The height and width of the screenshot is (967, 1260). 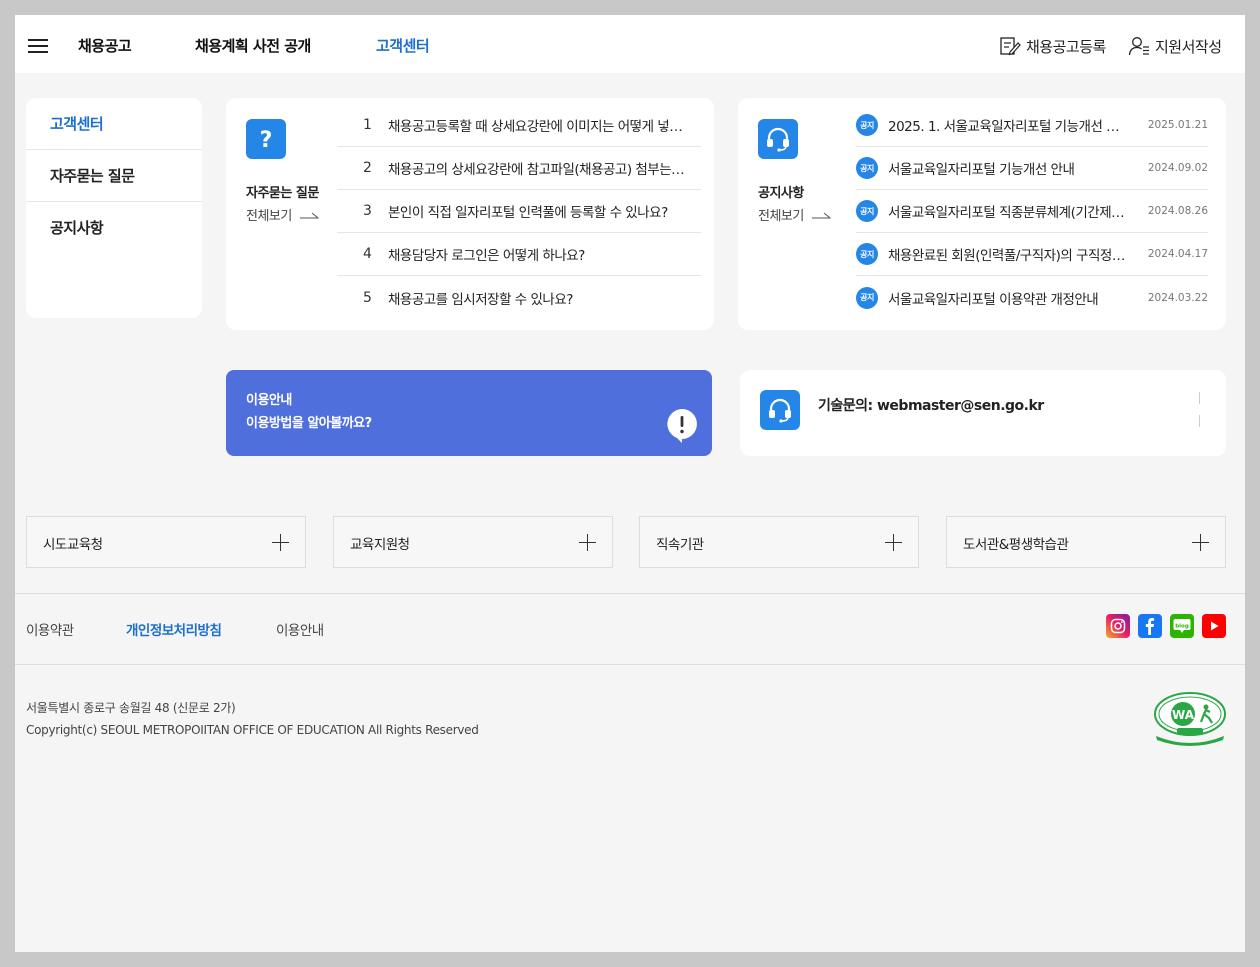 I want to click on web-accessibility-mark-icon: WA, so click(x=1190, y=719).